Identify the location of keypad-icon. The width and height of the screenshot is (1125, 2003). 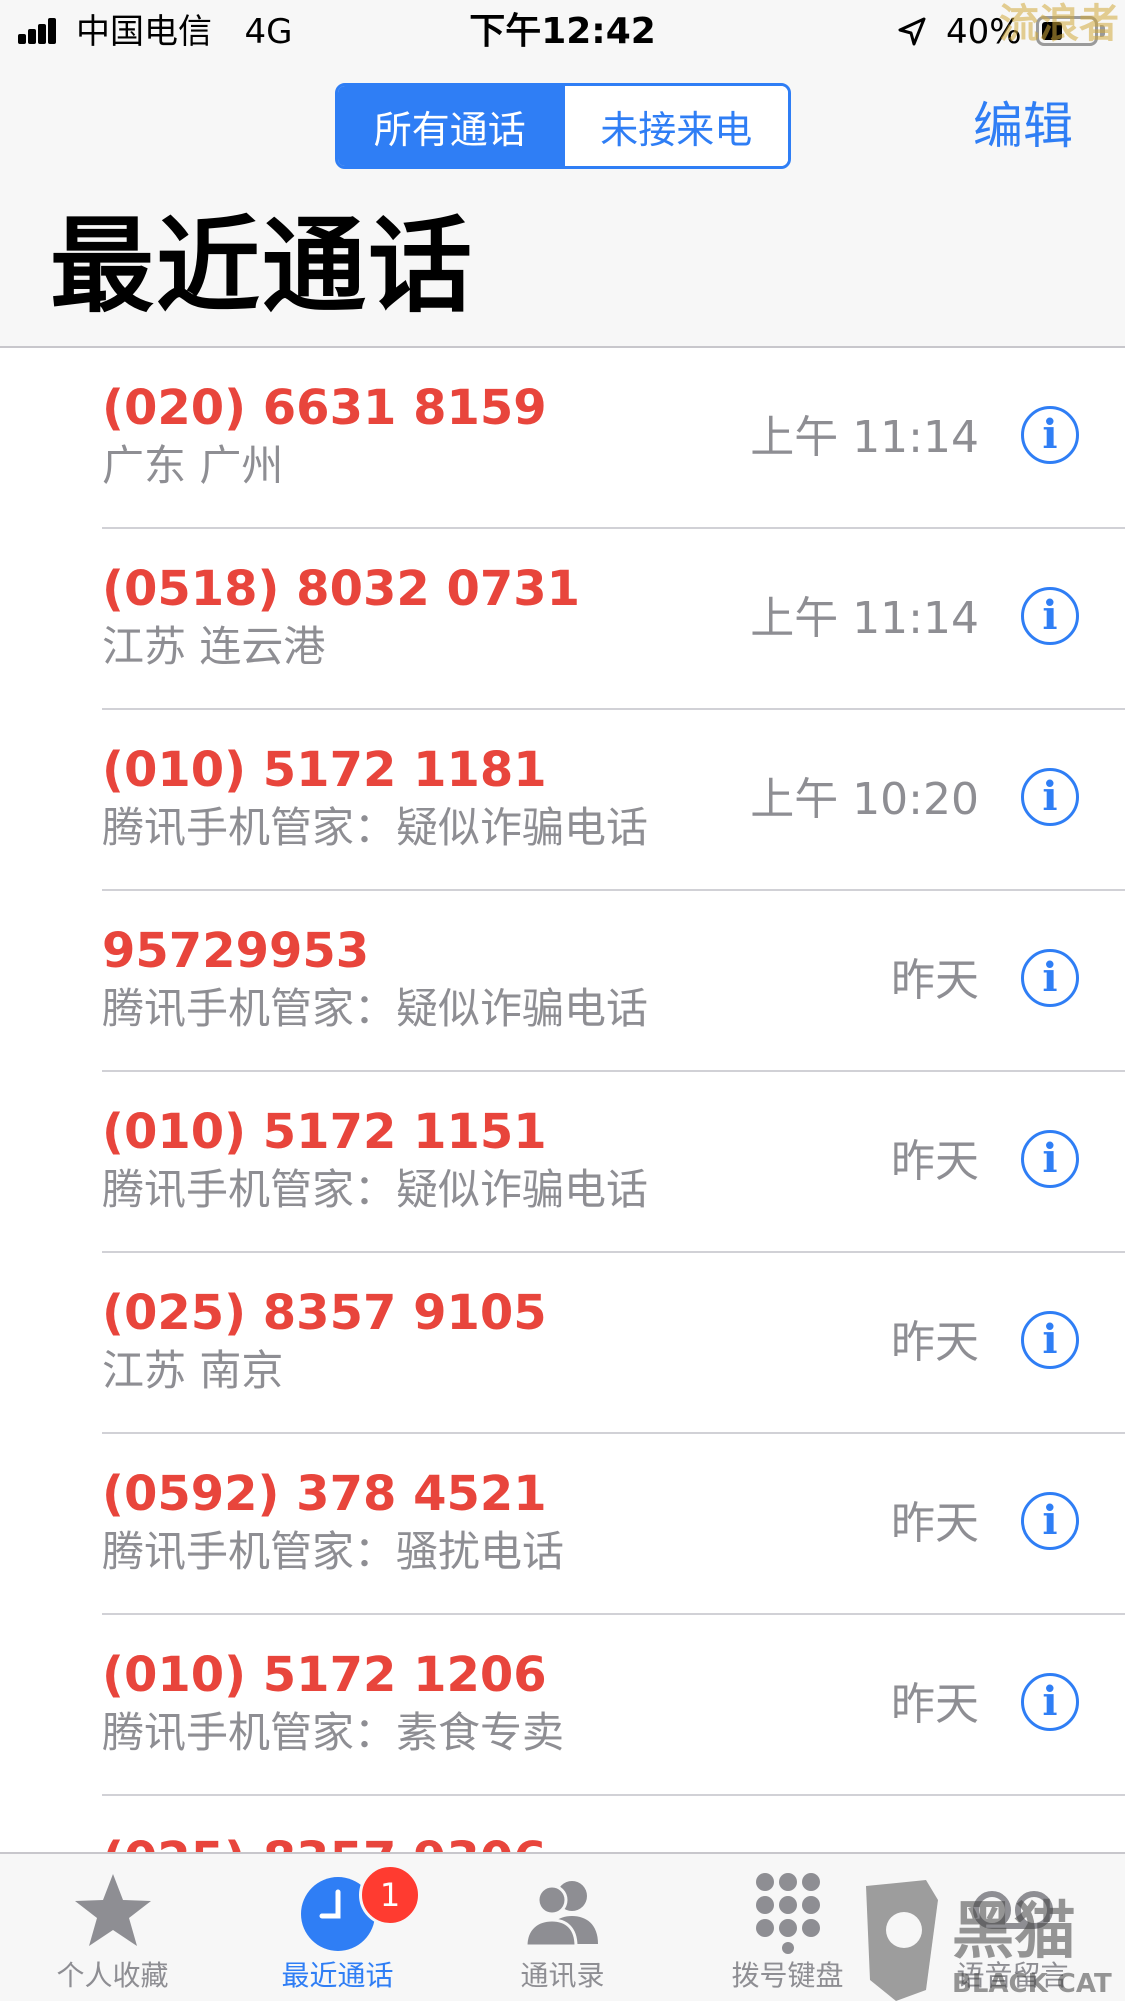
(787, 1913).